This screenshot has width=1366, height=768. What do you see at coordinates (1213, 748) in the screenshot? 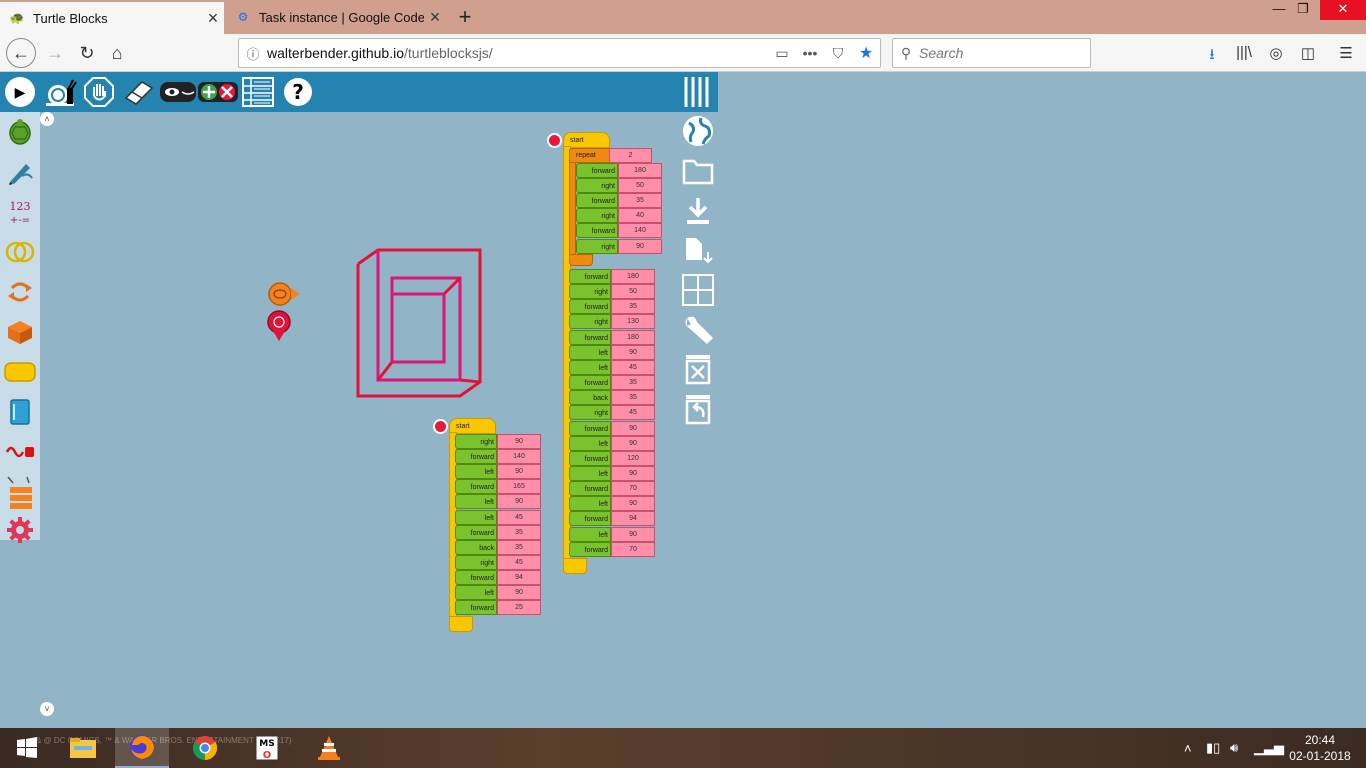
I see `battery-icon: ▮▯` at bounding box center [1213, 748].